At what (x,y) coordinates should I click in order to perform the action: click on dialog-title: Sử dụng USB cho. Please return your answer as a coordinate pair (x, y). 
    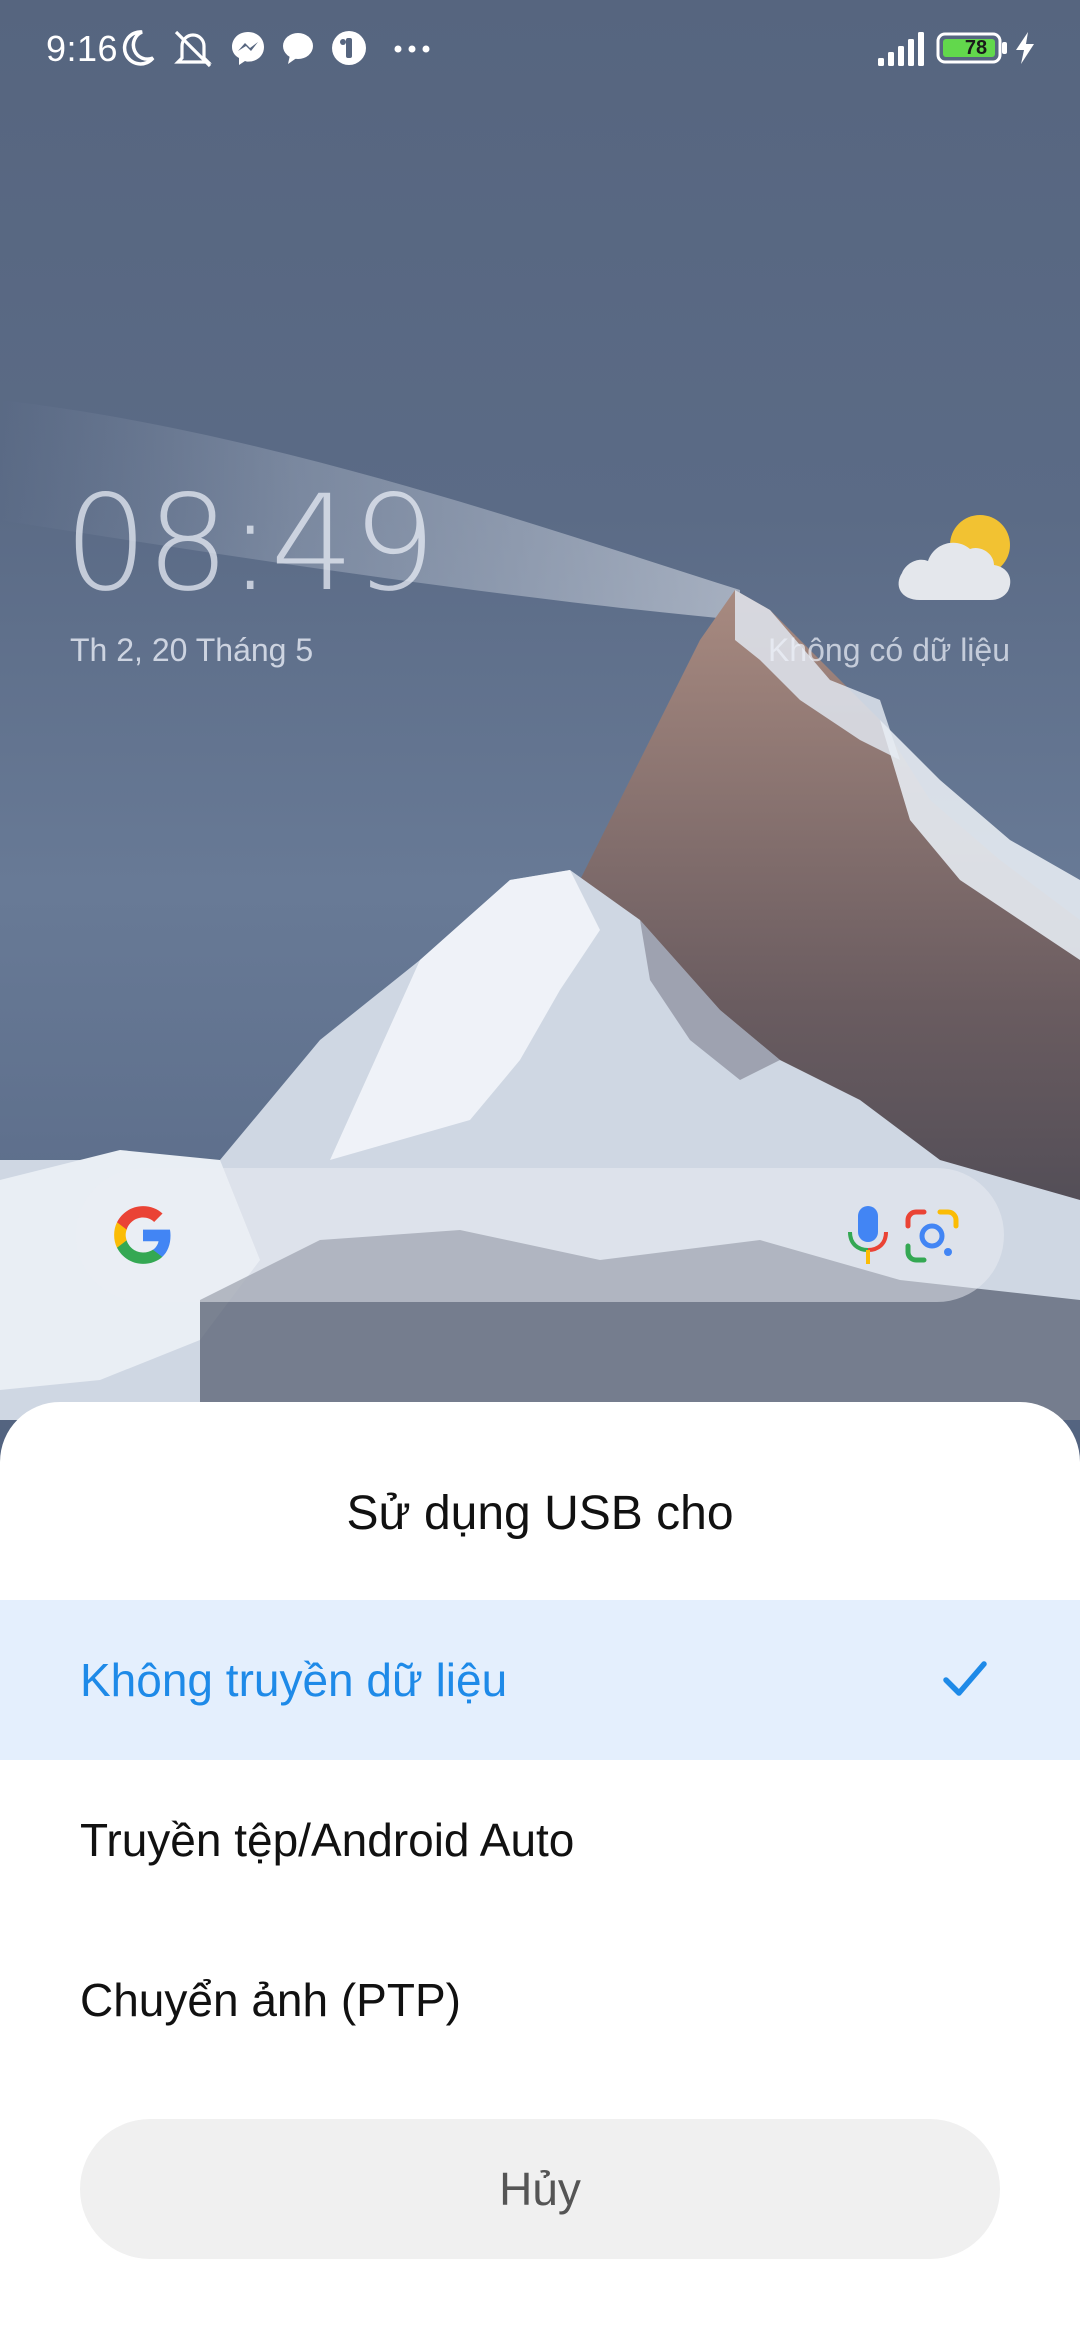
    Looking at the image, I should click on (540, 1513).